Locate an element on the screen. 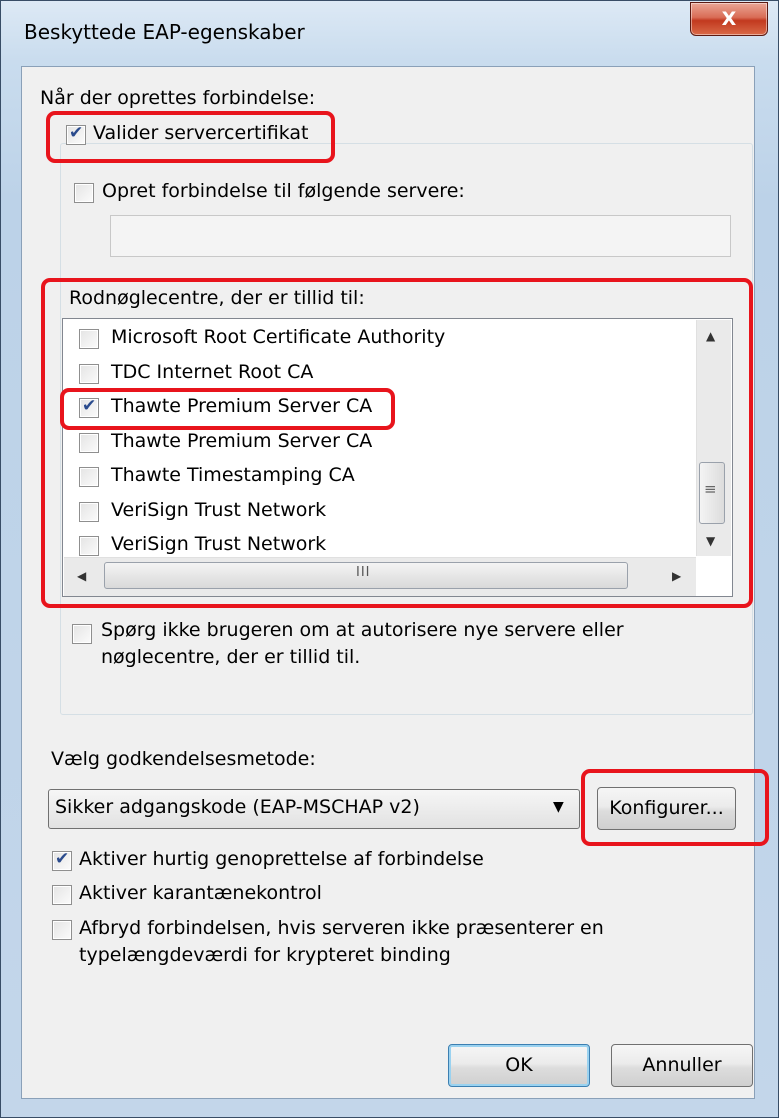  servers-input is located at coordinates (420, 236).